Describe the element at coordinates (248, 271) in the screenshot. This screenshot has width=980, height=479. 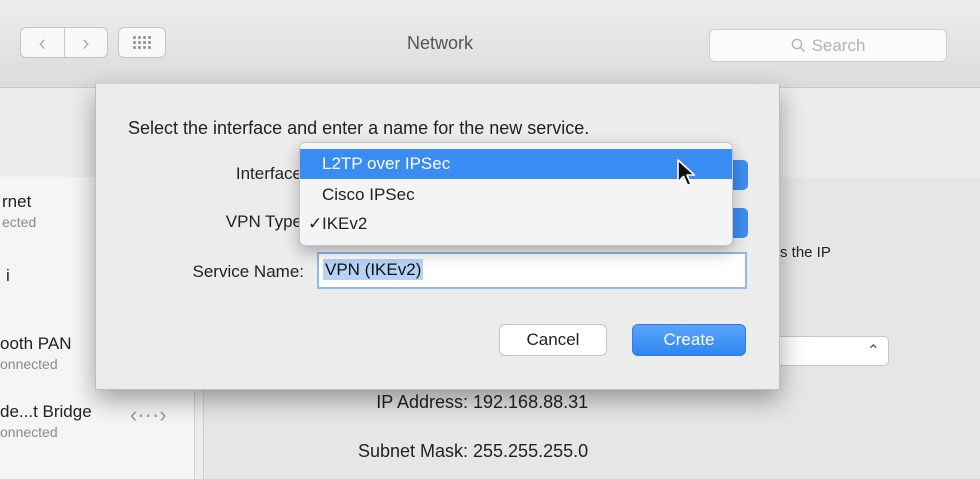
I see `service-name-label: Service Name:` at that location.